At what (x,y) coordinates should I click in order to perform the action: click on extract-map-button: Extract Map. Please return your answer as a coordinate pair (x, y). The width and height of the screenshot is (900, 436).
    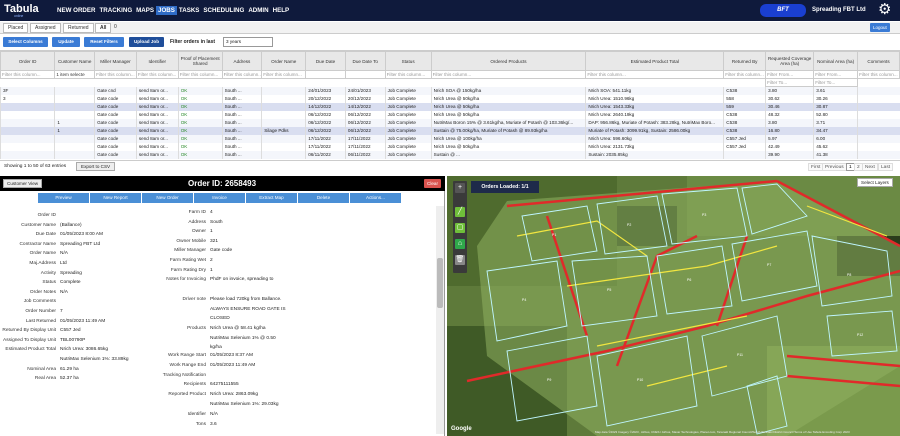
    Looking at the image, I should click on (272, 198).